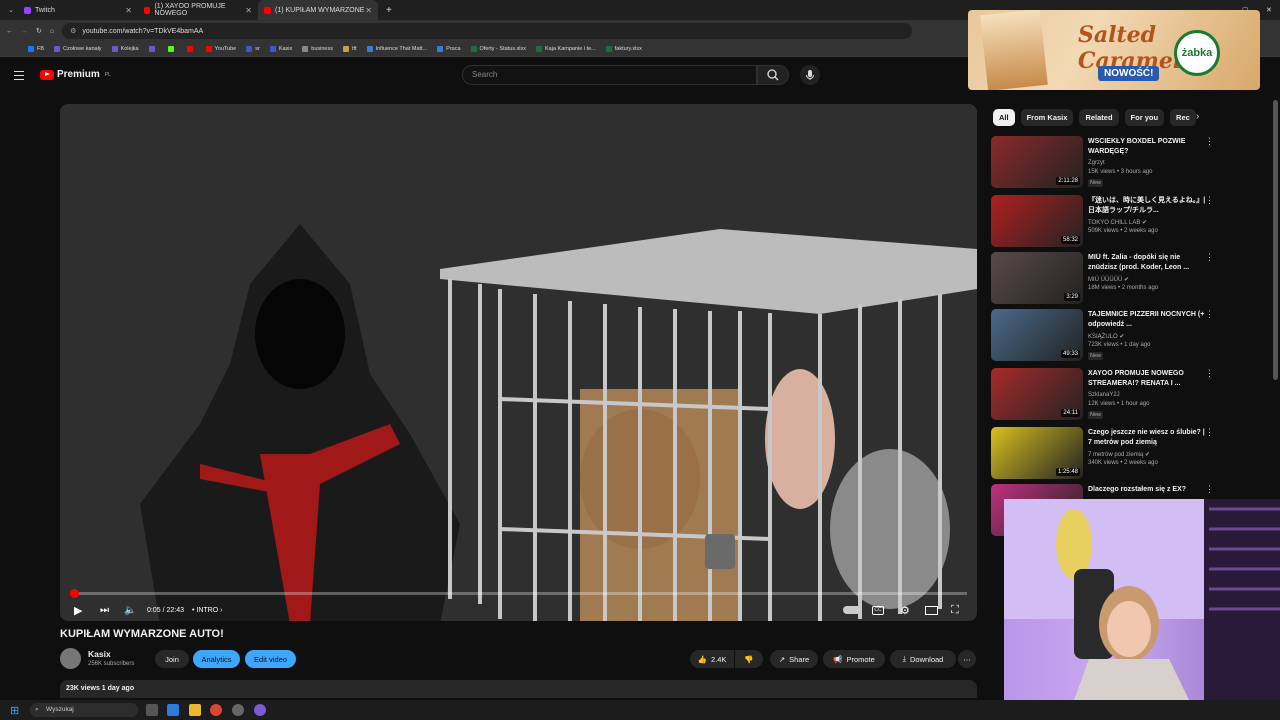 This screenshot has width=1280, height=720. What do you see at coordinates (440, 49) in the screenshot?
I see `bookmark-icon` at bounding box center [440, 49].